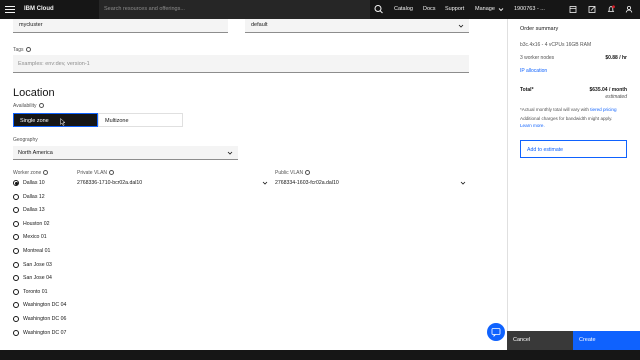 This screenshot has height=360, width=640. I want to click on worker-zone-label: San Jose 04, so click(37, 278).